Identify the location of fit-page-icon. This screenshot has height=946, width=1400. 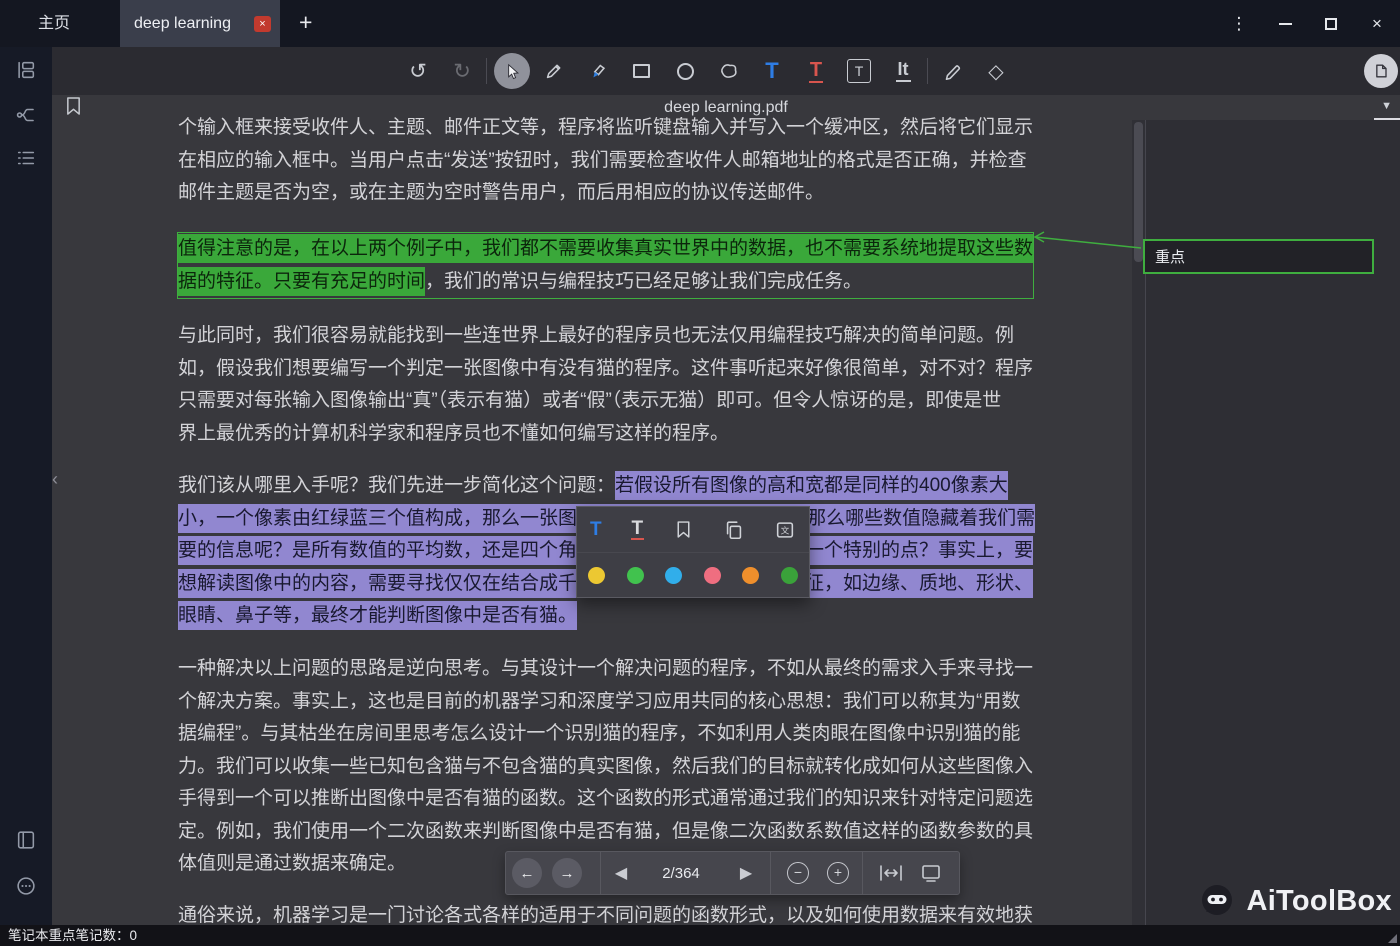
(931, 873).